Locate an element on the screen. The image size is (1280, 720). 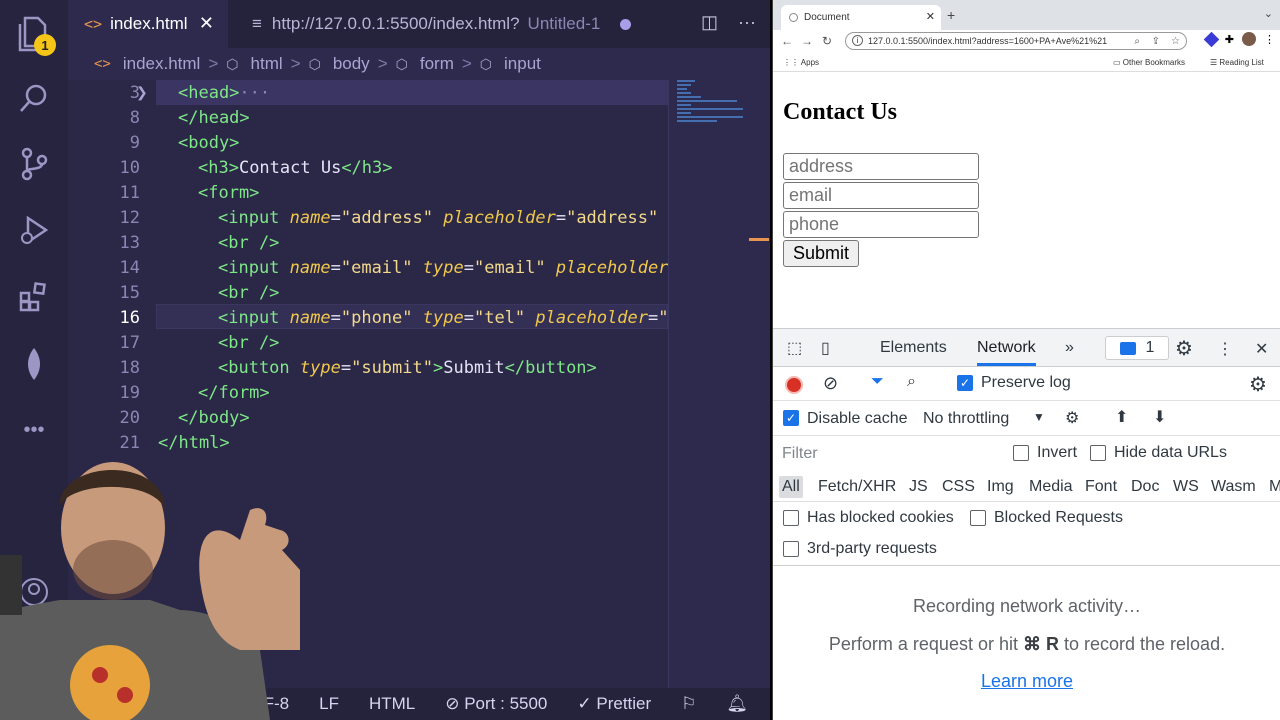
star-icon: ☆ is located at coordinates (1175, 41).